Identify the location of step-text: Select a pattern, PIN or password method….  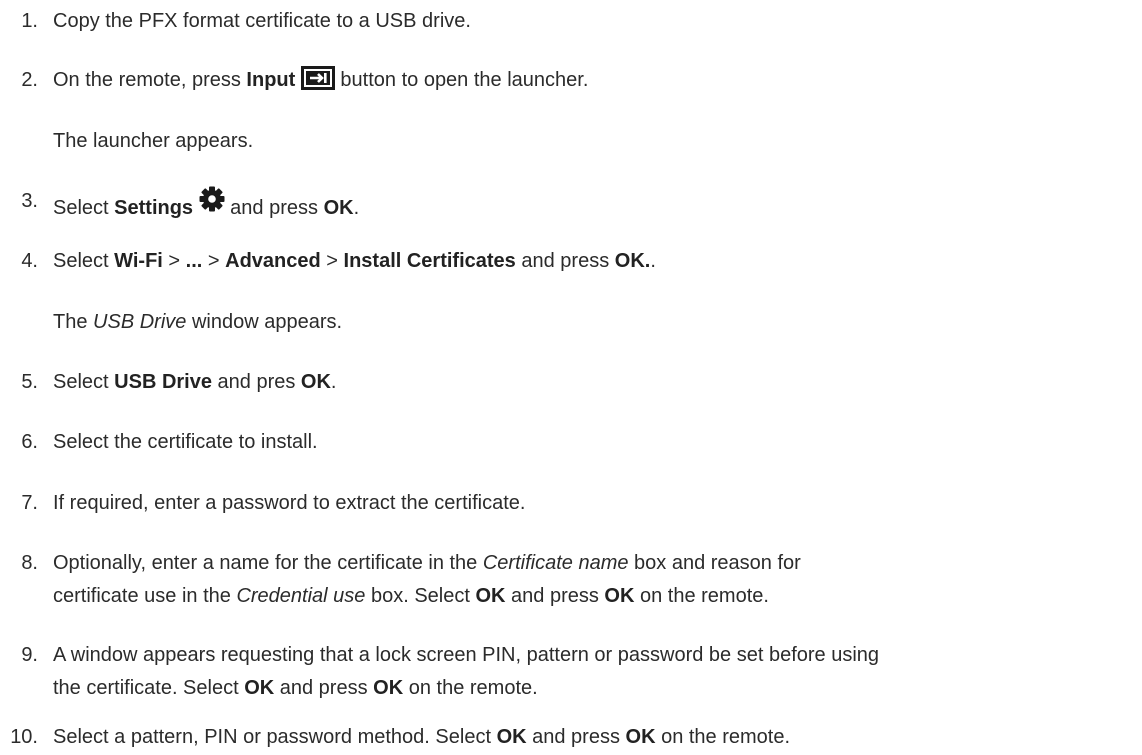
(422, 737).